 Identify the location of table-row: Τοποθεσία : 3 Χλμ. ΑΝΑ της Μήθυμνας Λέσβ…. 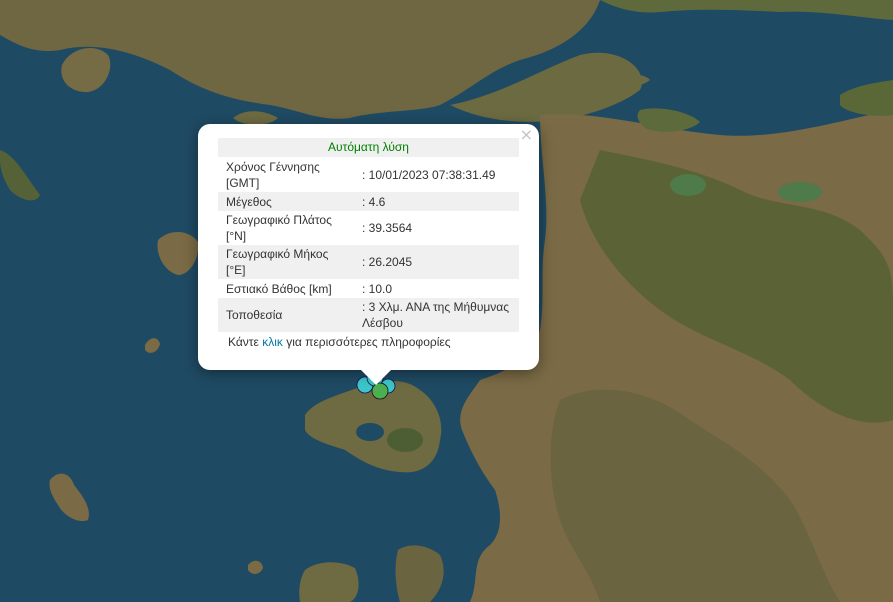
(368, 315).